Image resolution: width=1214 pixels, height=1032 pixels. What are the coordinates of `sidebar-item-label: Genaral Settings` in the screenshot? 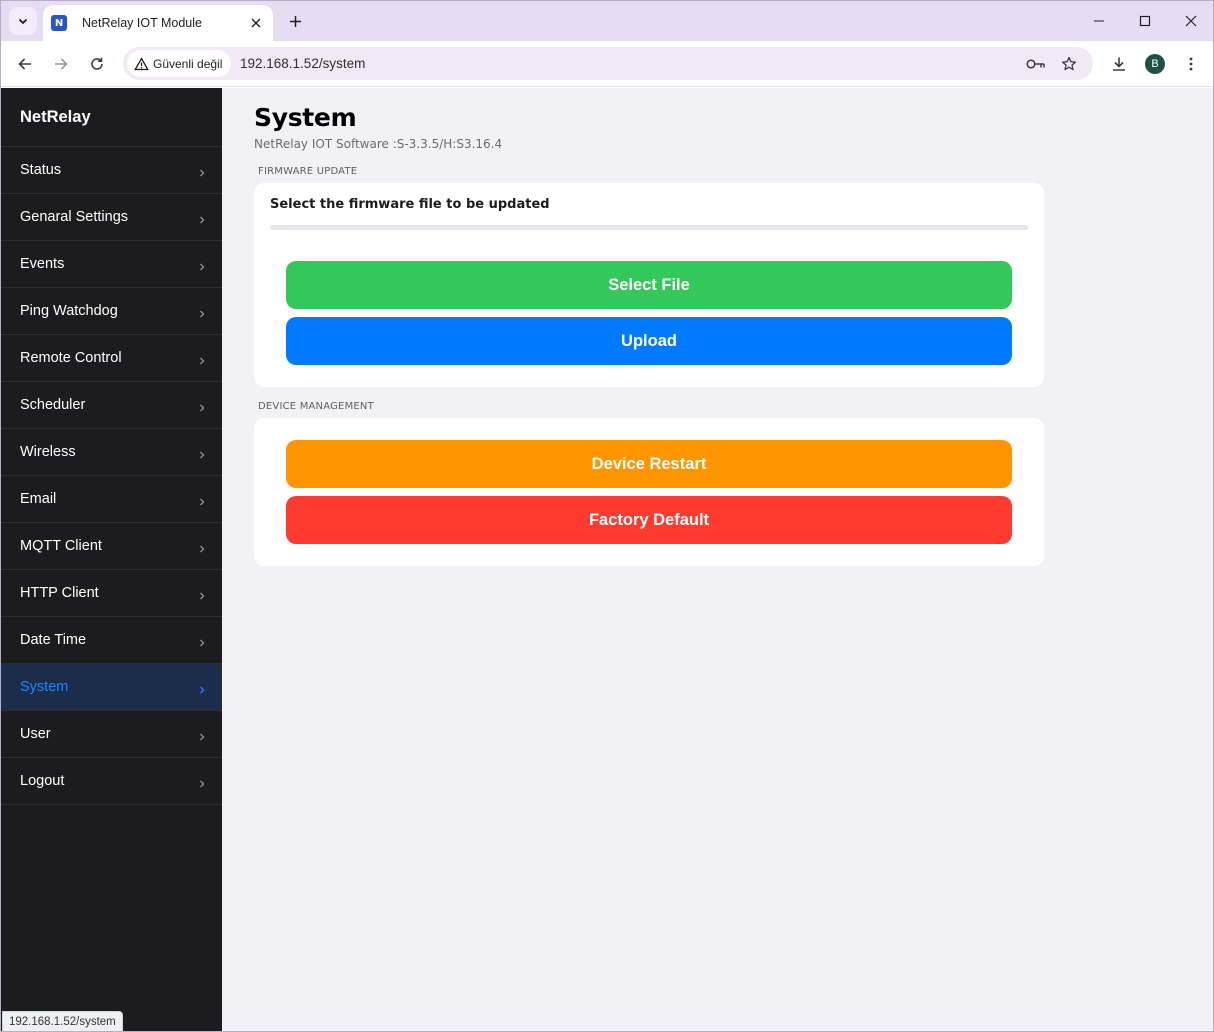 It's located at (74, 217).